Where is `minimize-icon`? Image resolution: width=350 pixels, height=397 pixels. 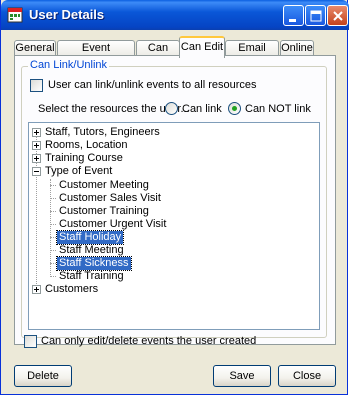 minimize-icon is located at coordinates (292, 20).